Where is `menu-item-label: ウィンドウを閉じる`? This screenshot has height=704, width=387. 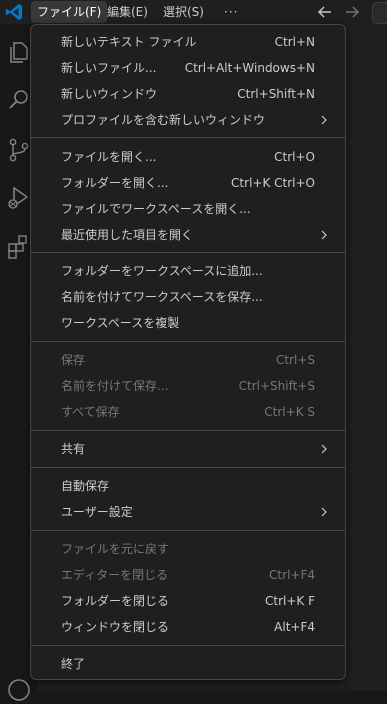 menu-item-label: ウィンドウを閉じる is located at coordinates (115, 627).